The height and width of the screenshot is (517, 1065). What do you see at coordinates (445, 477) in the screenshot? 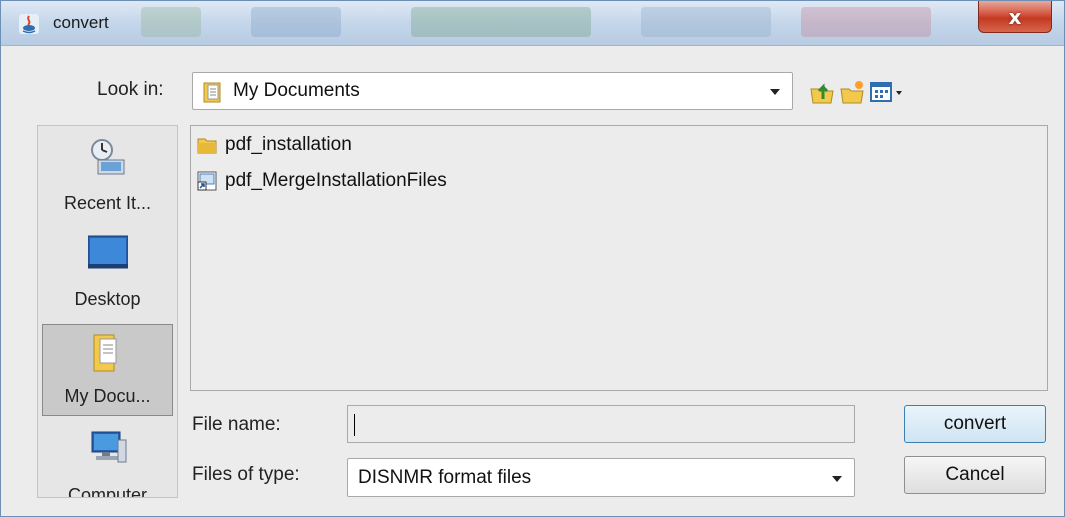
I see `file-type-value: DISNMR format files` at bounding box center [445, 477].